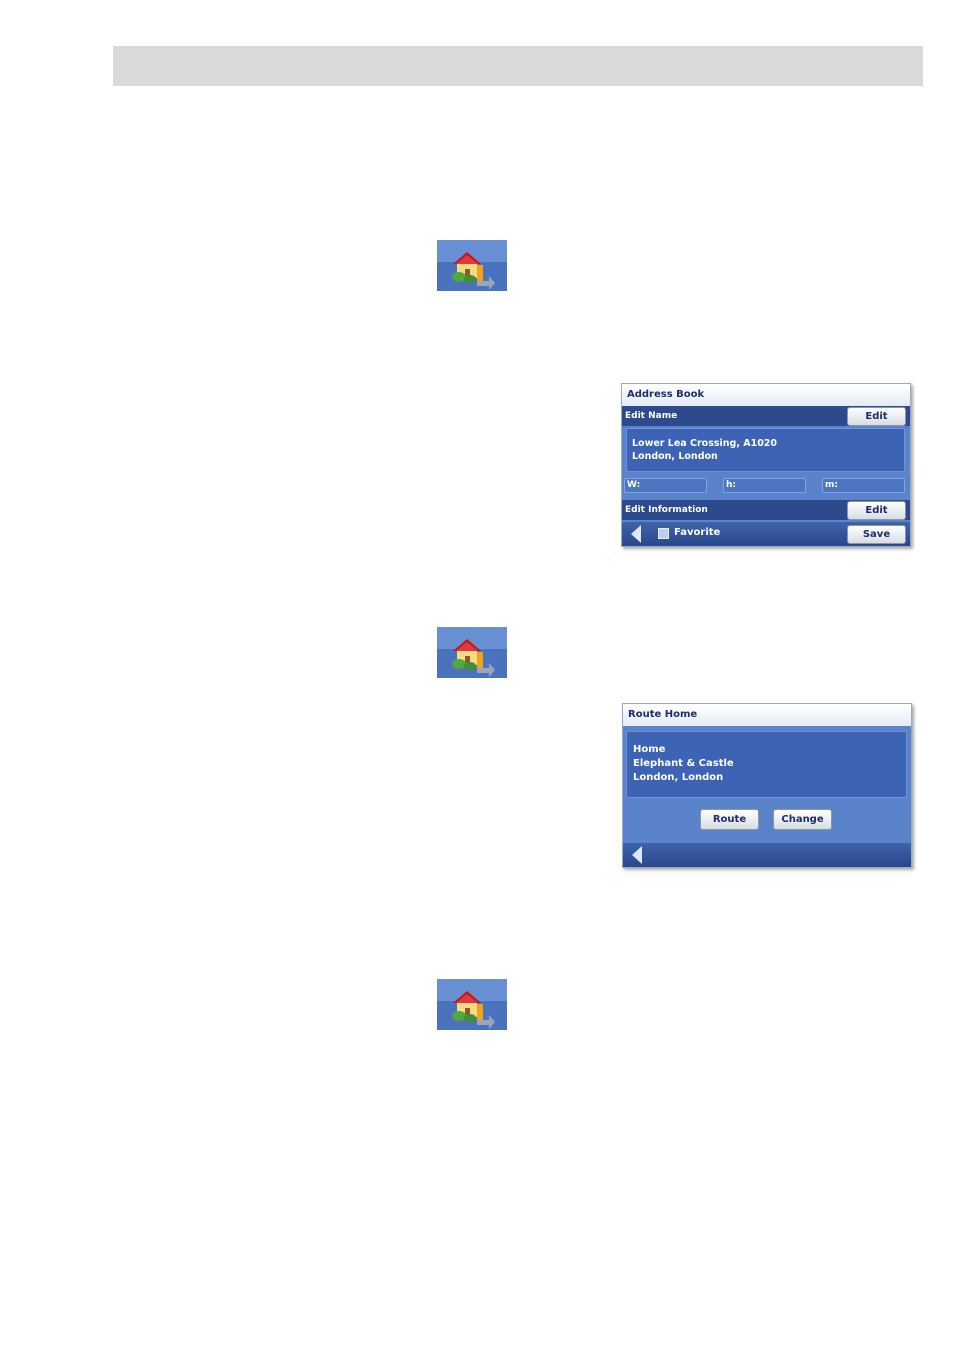 The width and height of the screenshot is (954, 1350). Describe the element at coordinates (678, 777) in the screenshot. I see `home-line-3: London, London` at that location.